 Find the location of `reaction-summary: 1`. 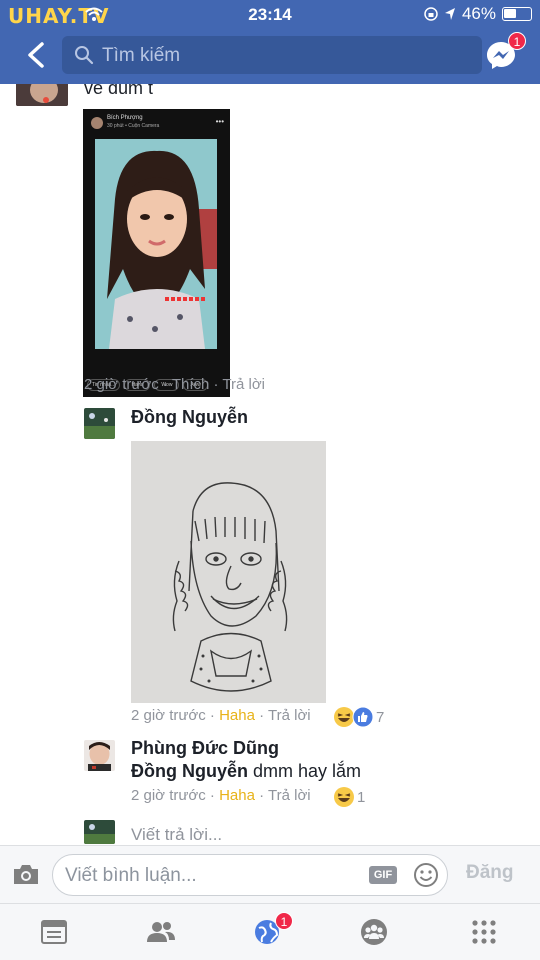

reaction-summary: 1 is located at coordinates (349, 797).